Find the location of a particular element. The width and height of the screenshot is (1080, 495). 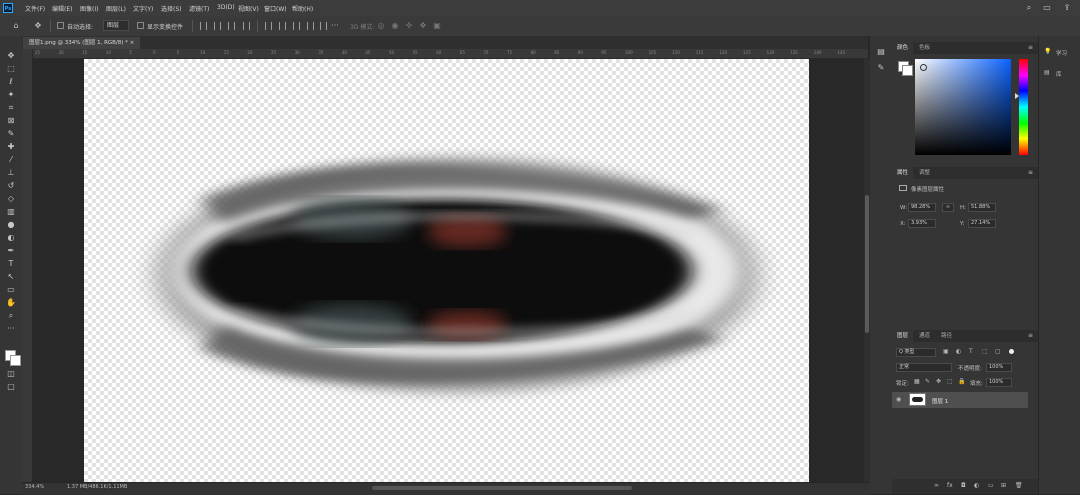

add-mask-icon: ◘ is located at coordinates (963, 486).